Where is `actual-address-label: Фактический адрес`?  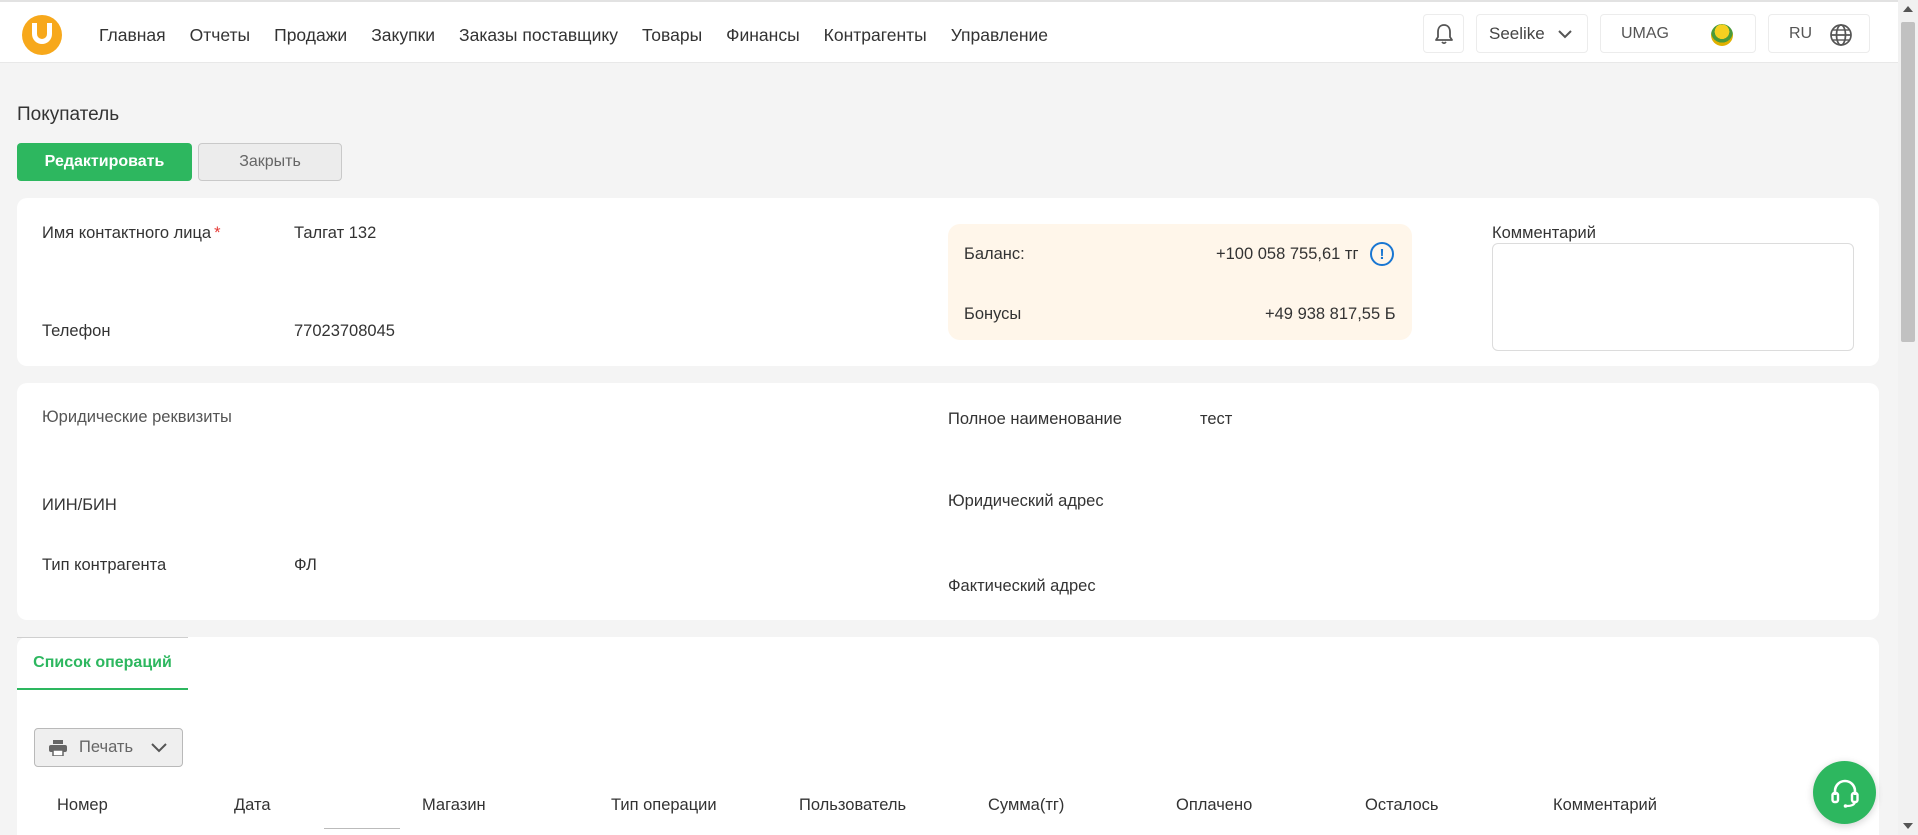
actual-address-label: Фактический адрес is located at coordinates (1022, 586).